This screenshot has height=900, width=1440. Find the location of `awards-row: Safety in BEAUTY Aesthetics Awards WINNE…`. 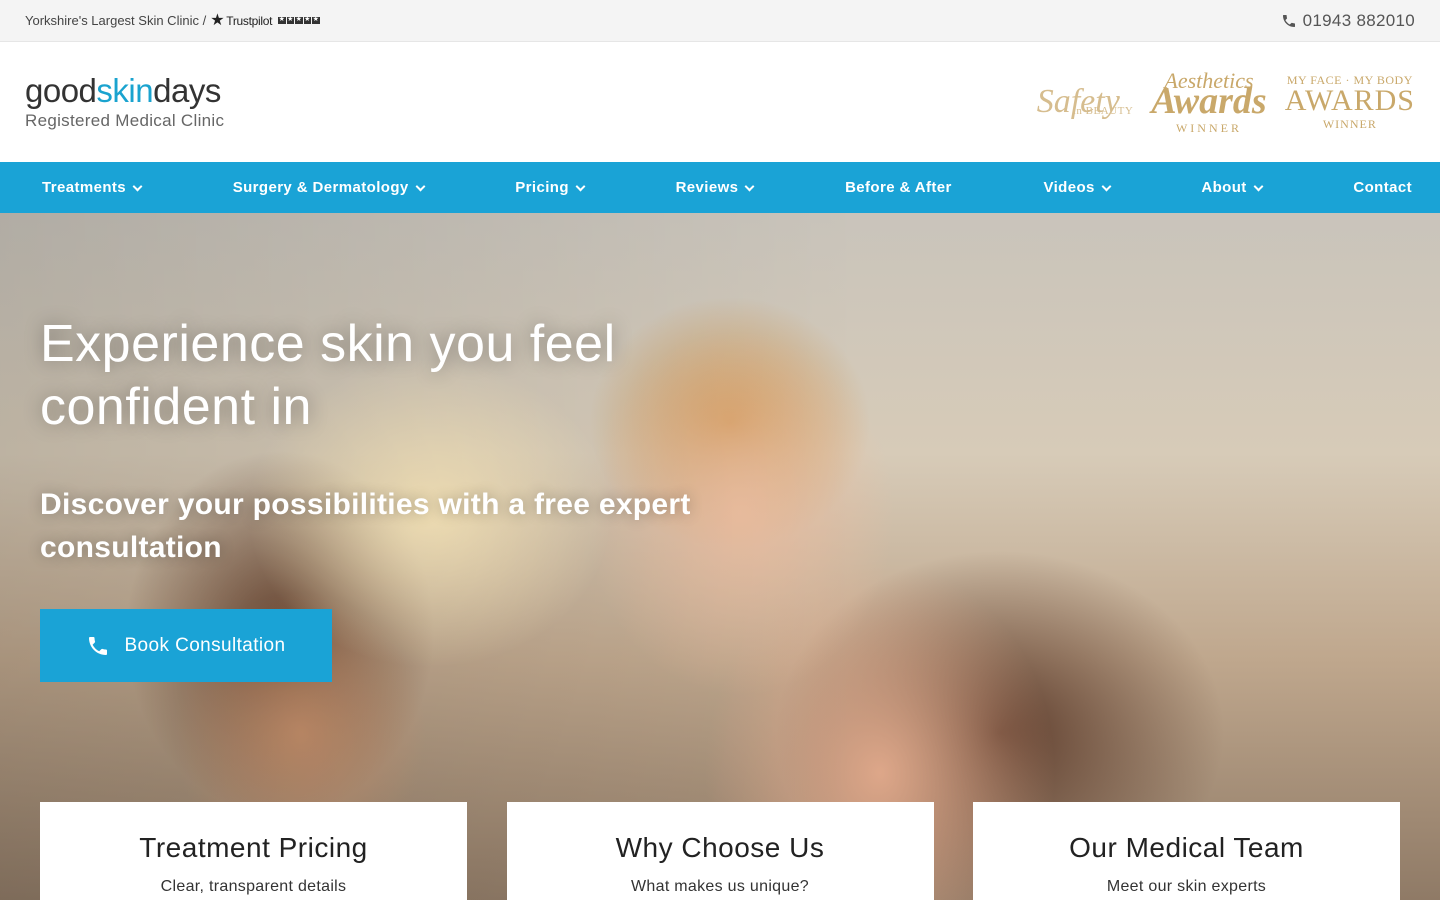

awards-row: Safety in BEAUTY Aesthetics Awards WINNE… is located at coordinates (1219, 101).